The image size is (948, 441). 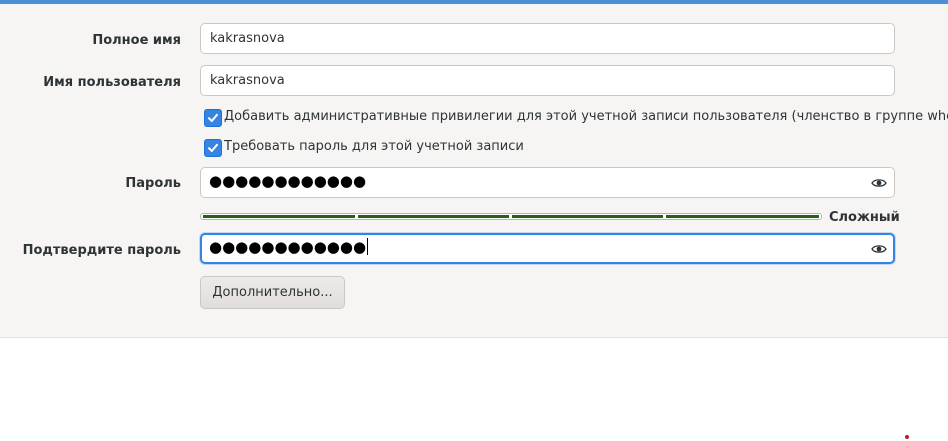 I want to click on confirm-password-mask-text: ●●●●●●●●●●●●, so click(x=288, y=247).